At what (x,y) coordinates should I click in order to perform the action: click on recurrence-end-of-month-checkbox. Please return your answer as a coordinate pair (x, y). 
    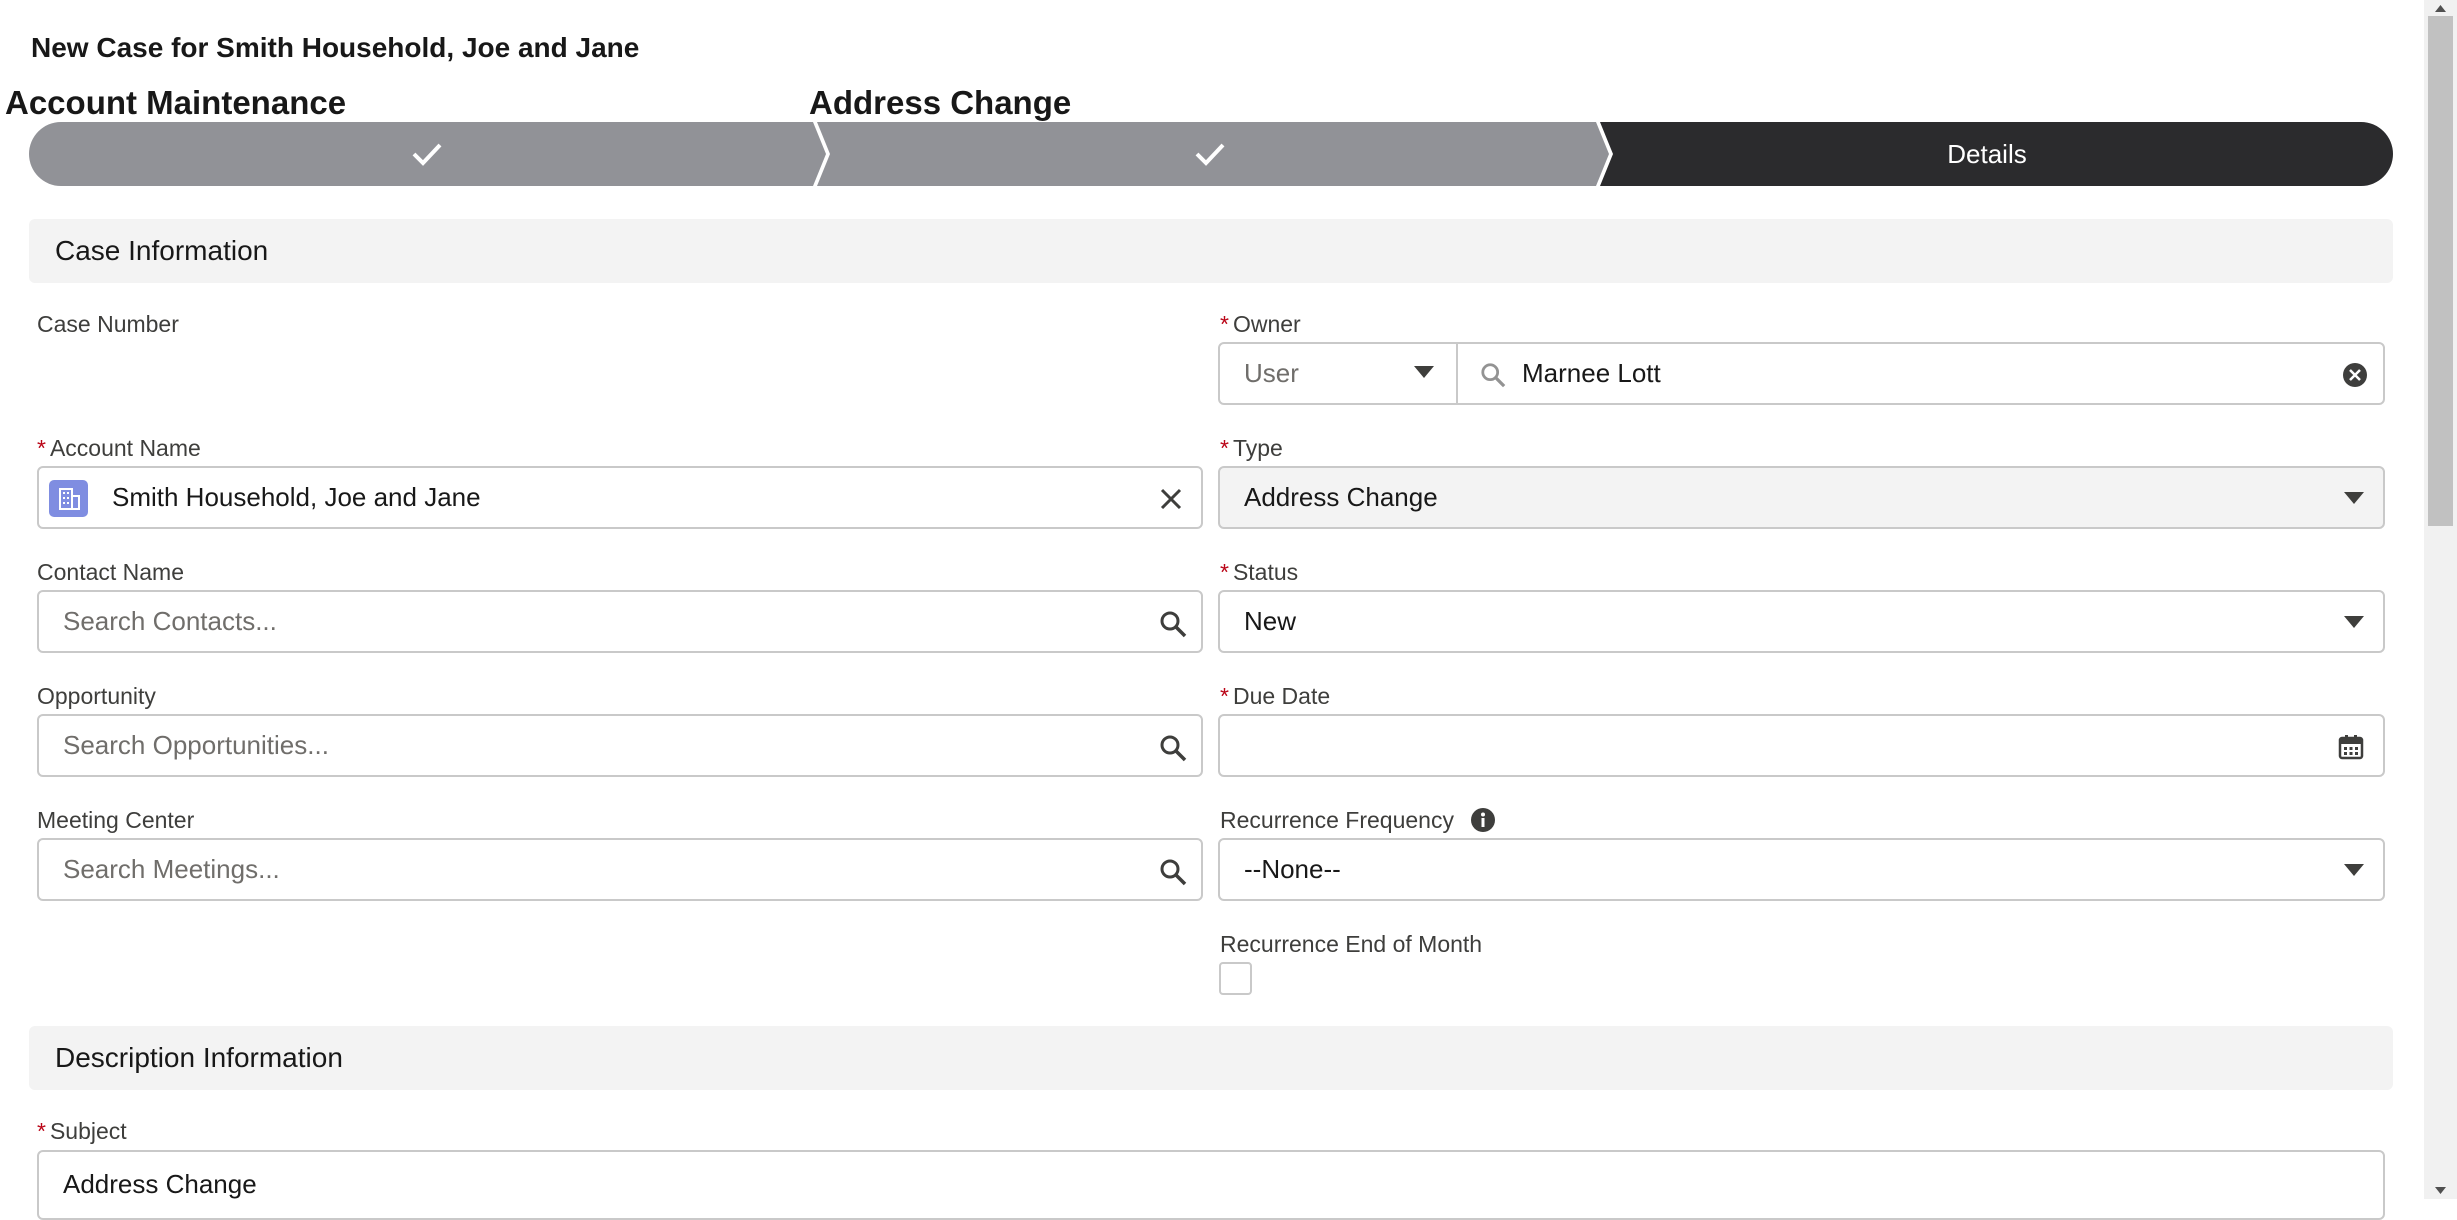
    Looking at the image, I should click on (1235, 978).